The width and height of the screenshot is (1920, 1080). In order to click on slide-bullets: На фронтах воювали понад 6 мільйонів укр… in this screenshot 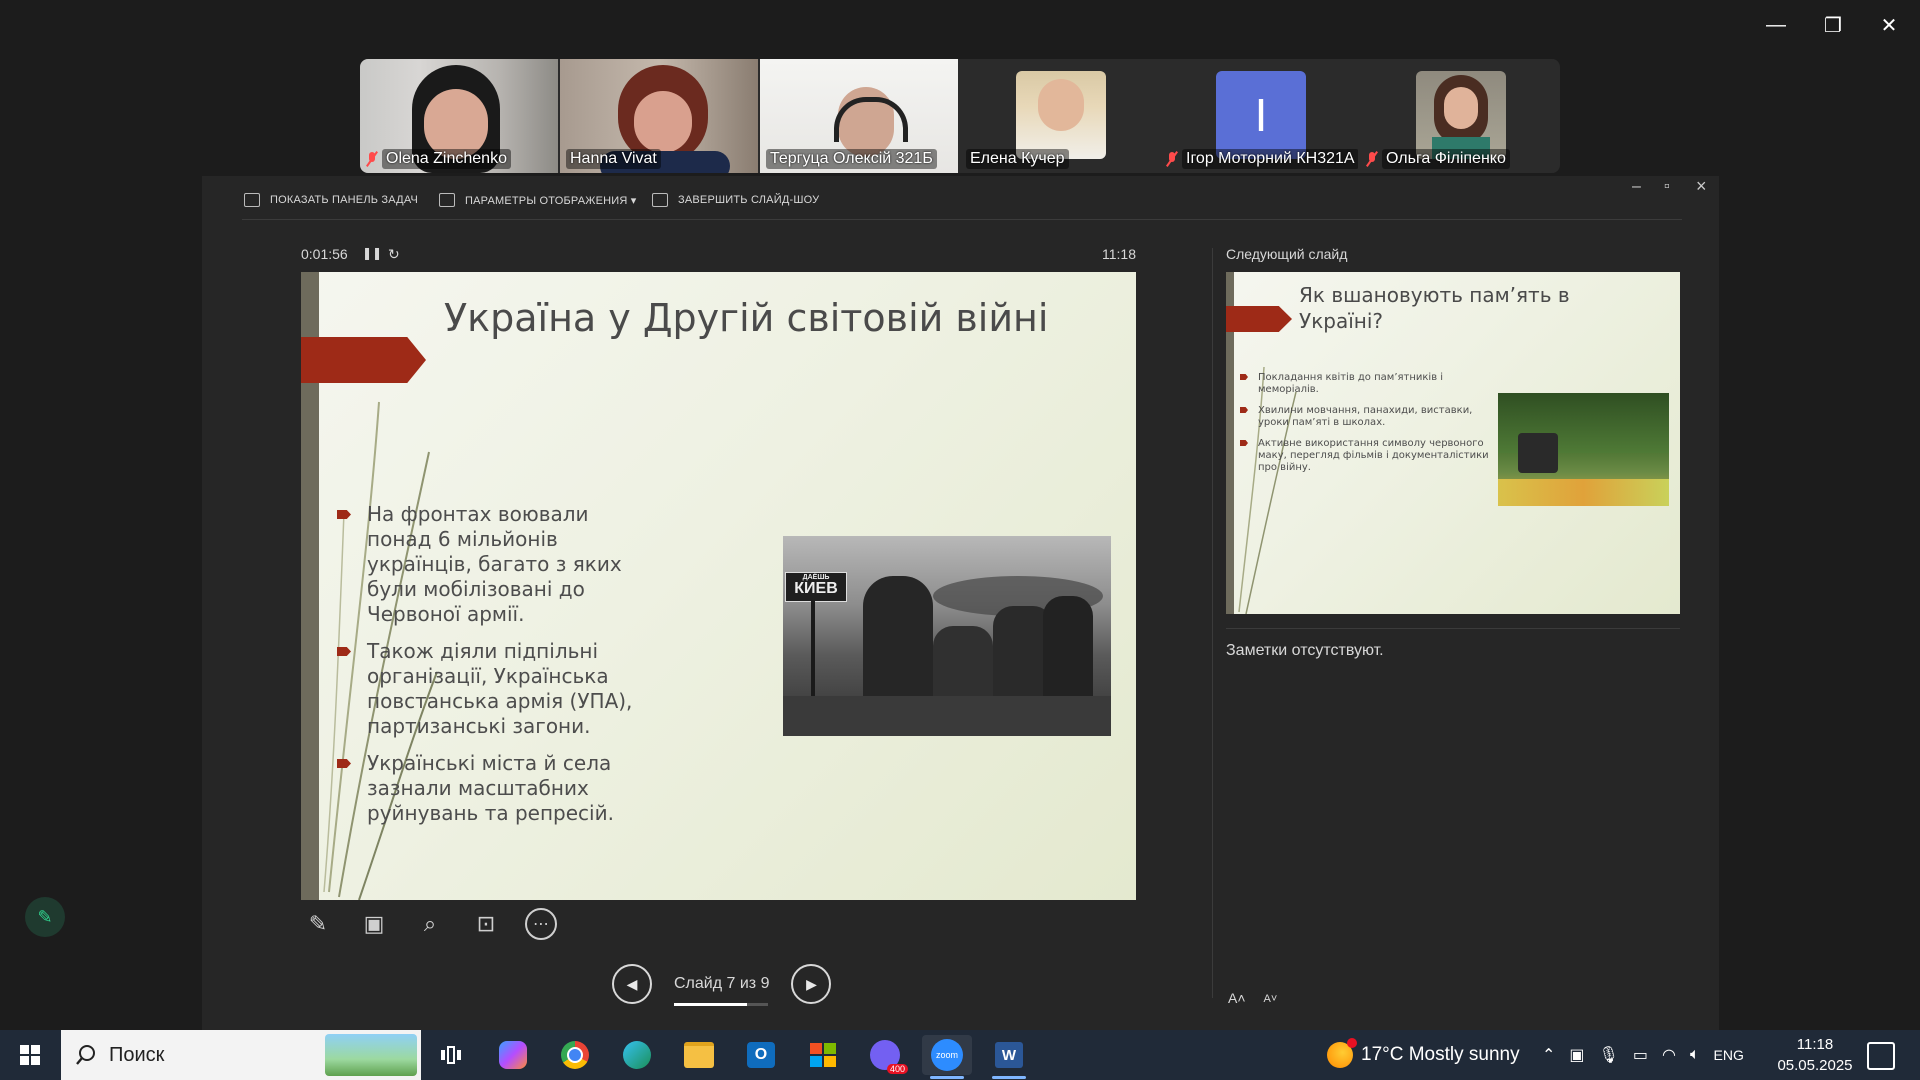, I will do `click(497, 670)`.